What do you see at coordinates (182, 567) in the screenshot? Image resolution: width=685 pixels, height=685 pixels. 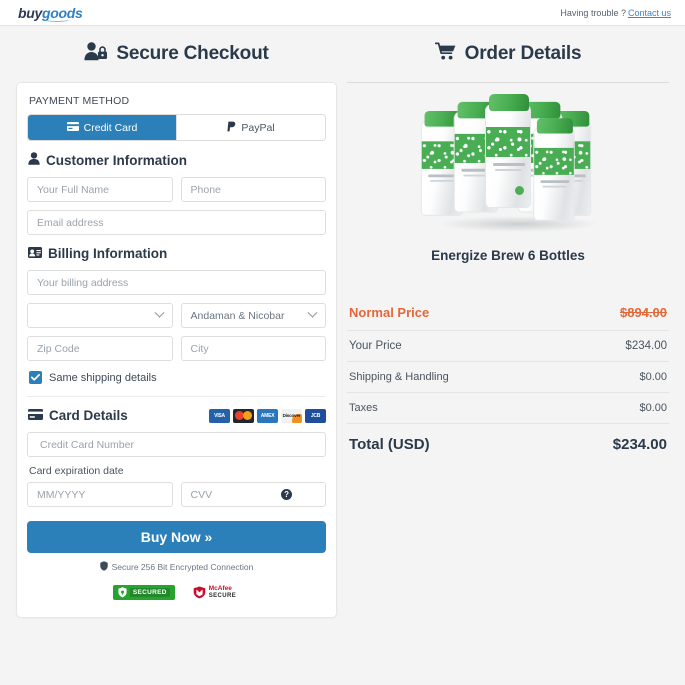 I see `secure-connection-text: Secure 256 Bit Encrypted Connection` at bounding box center [182, 567].